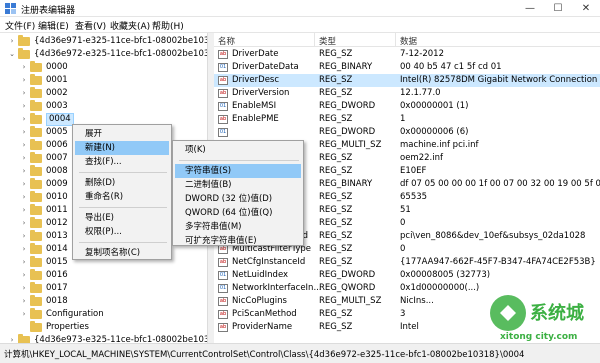  What do you see at coordinates (53, 25) in the screenshot?
I see `menu-edit: 编辑(E)` at bounding box center [53, 25].